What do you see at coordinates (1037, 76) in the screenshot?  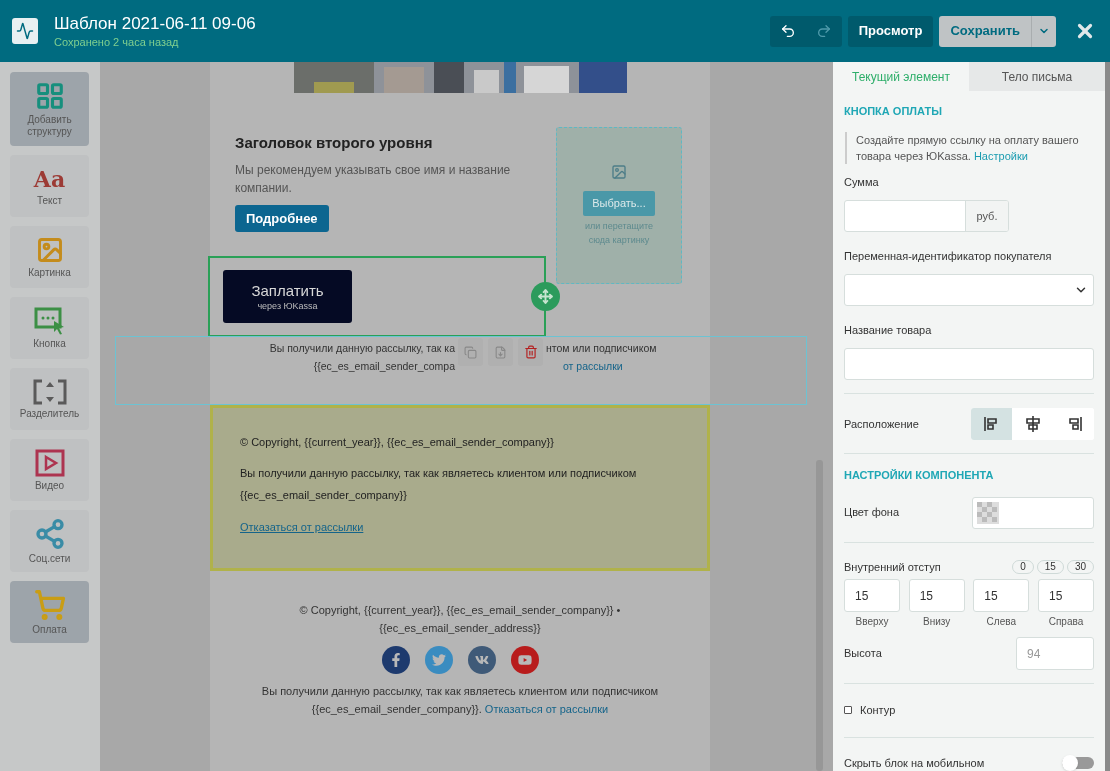 I see `panel-tab: Тело письма` at bounding box center [1037, 76].